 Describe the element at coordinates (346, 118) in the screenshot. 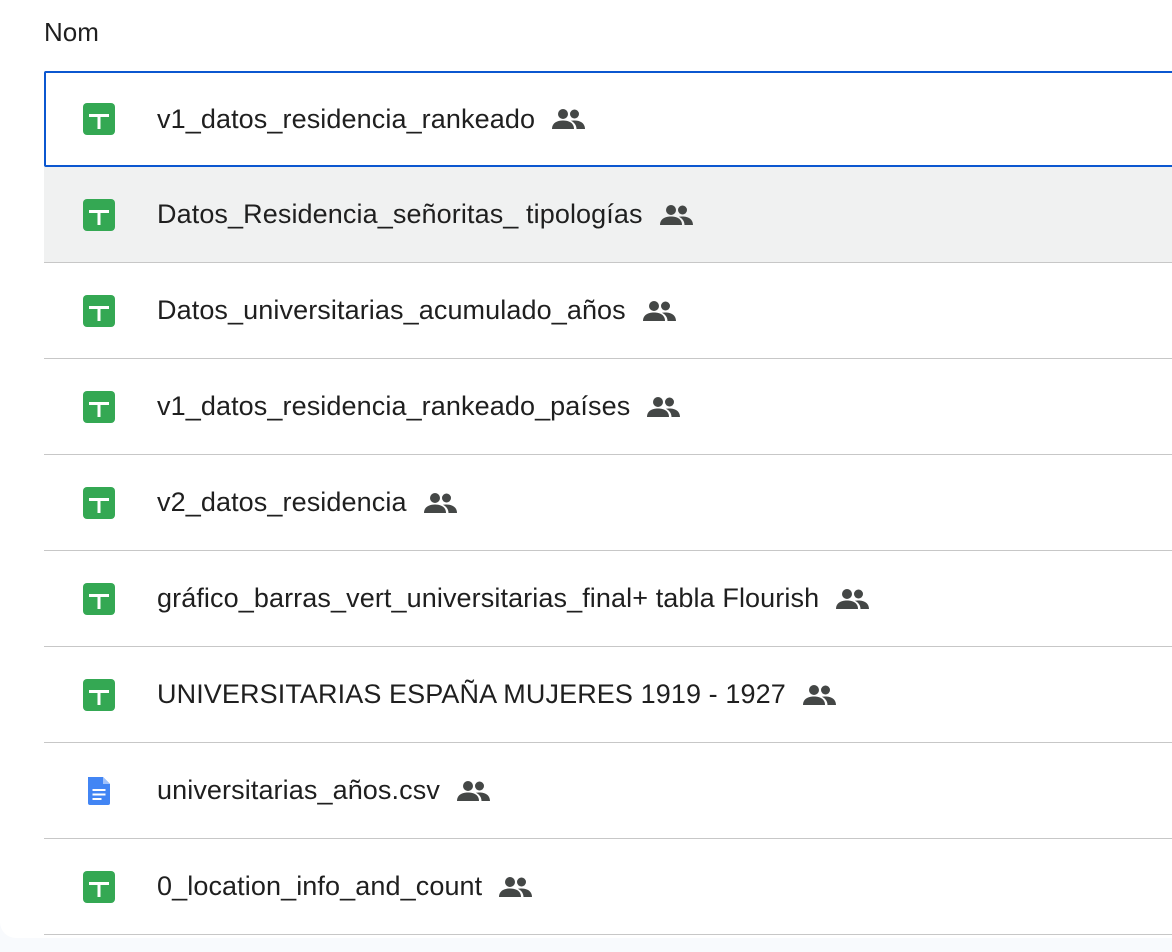

I see `file-name: v1_datos_residencia_rankeado` at that location.